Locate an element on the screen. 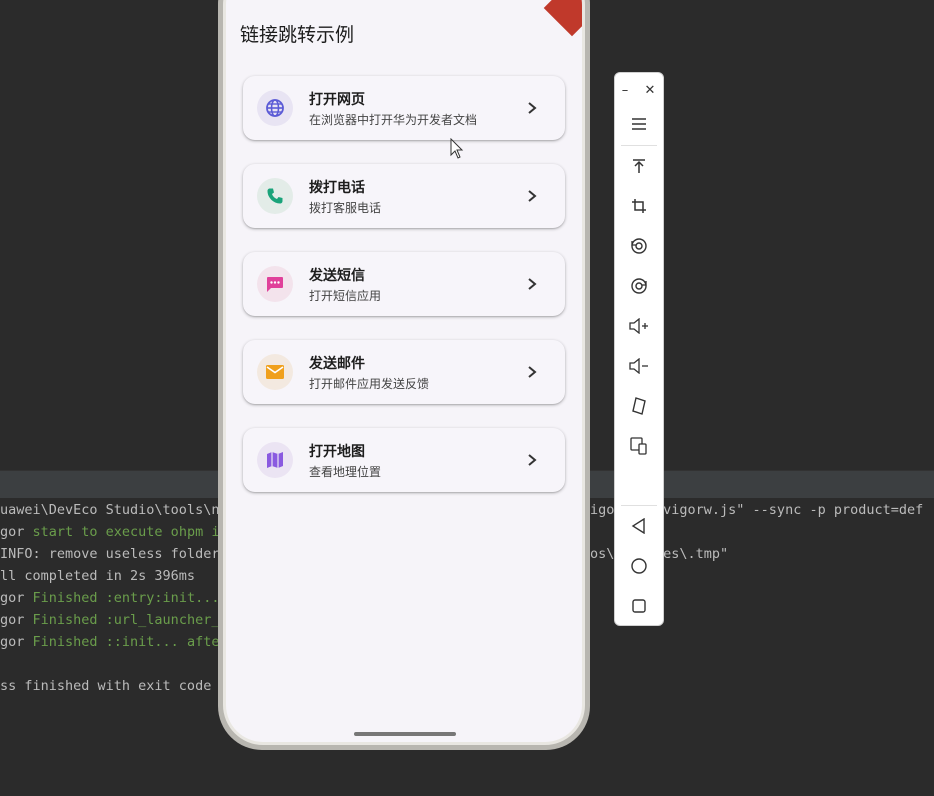 The height and width of the screenshot is (796, 934). console-line: gor start to execute ohpm in is located at coordinates (114, 532).